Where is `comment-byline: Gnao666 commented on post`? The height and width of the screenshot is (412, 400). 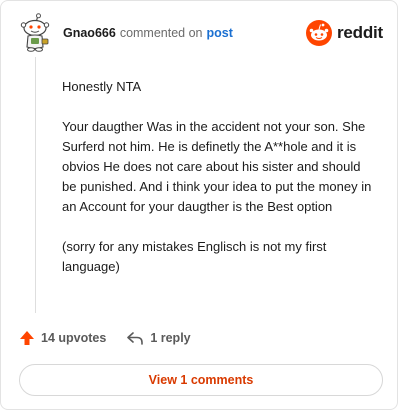
comment-byline: Gnao666 commented on post is located at coordinates (148, 33).